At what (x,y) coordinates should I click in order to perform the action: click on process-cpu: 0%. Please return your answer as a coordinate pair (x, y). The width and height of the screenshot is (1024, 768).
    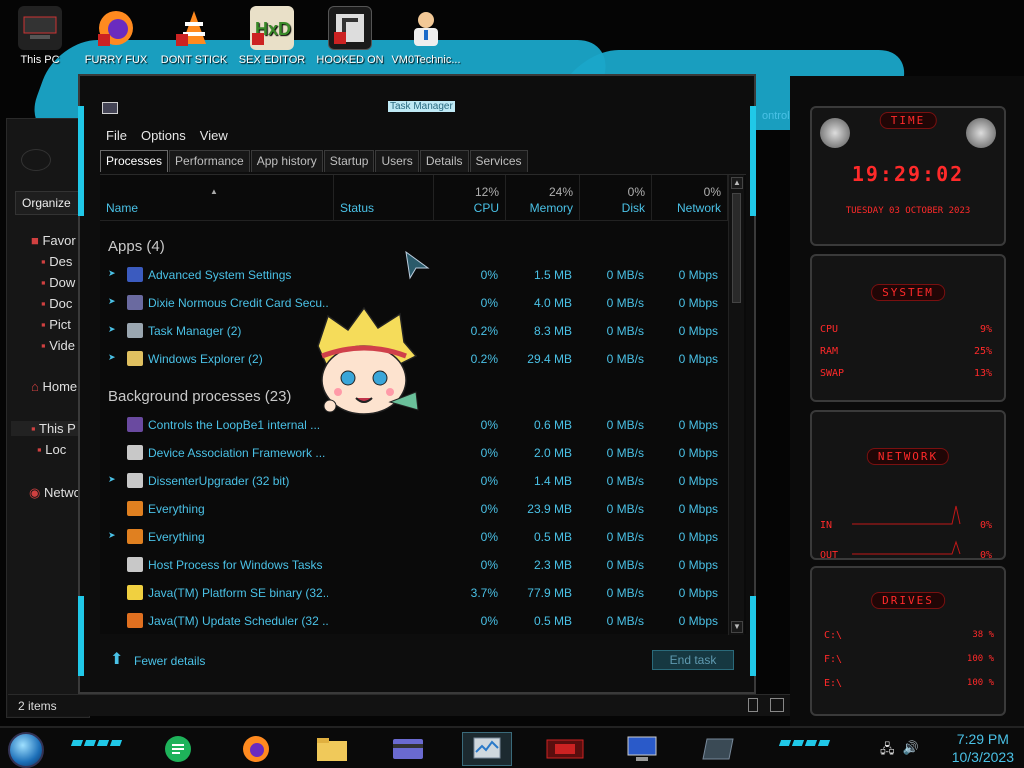
    Looking at the image, I should click on (489, 453).